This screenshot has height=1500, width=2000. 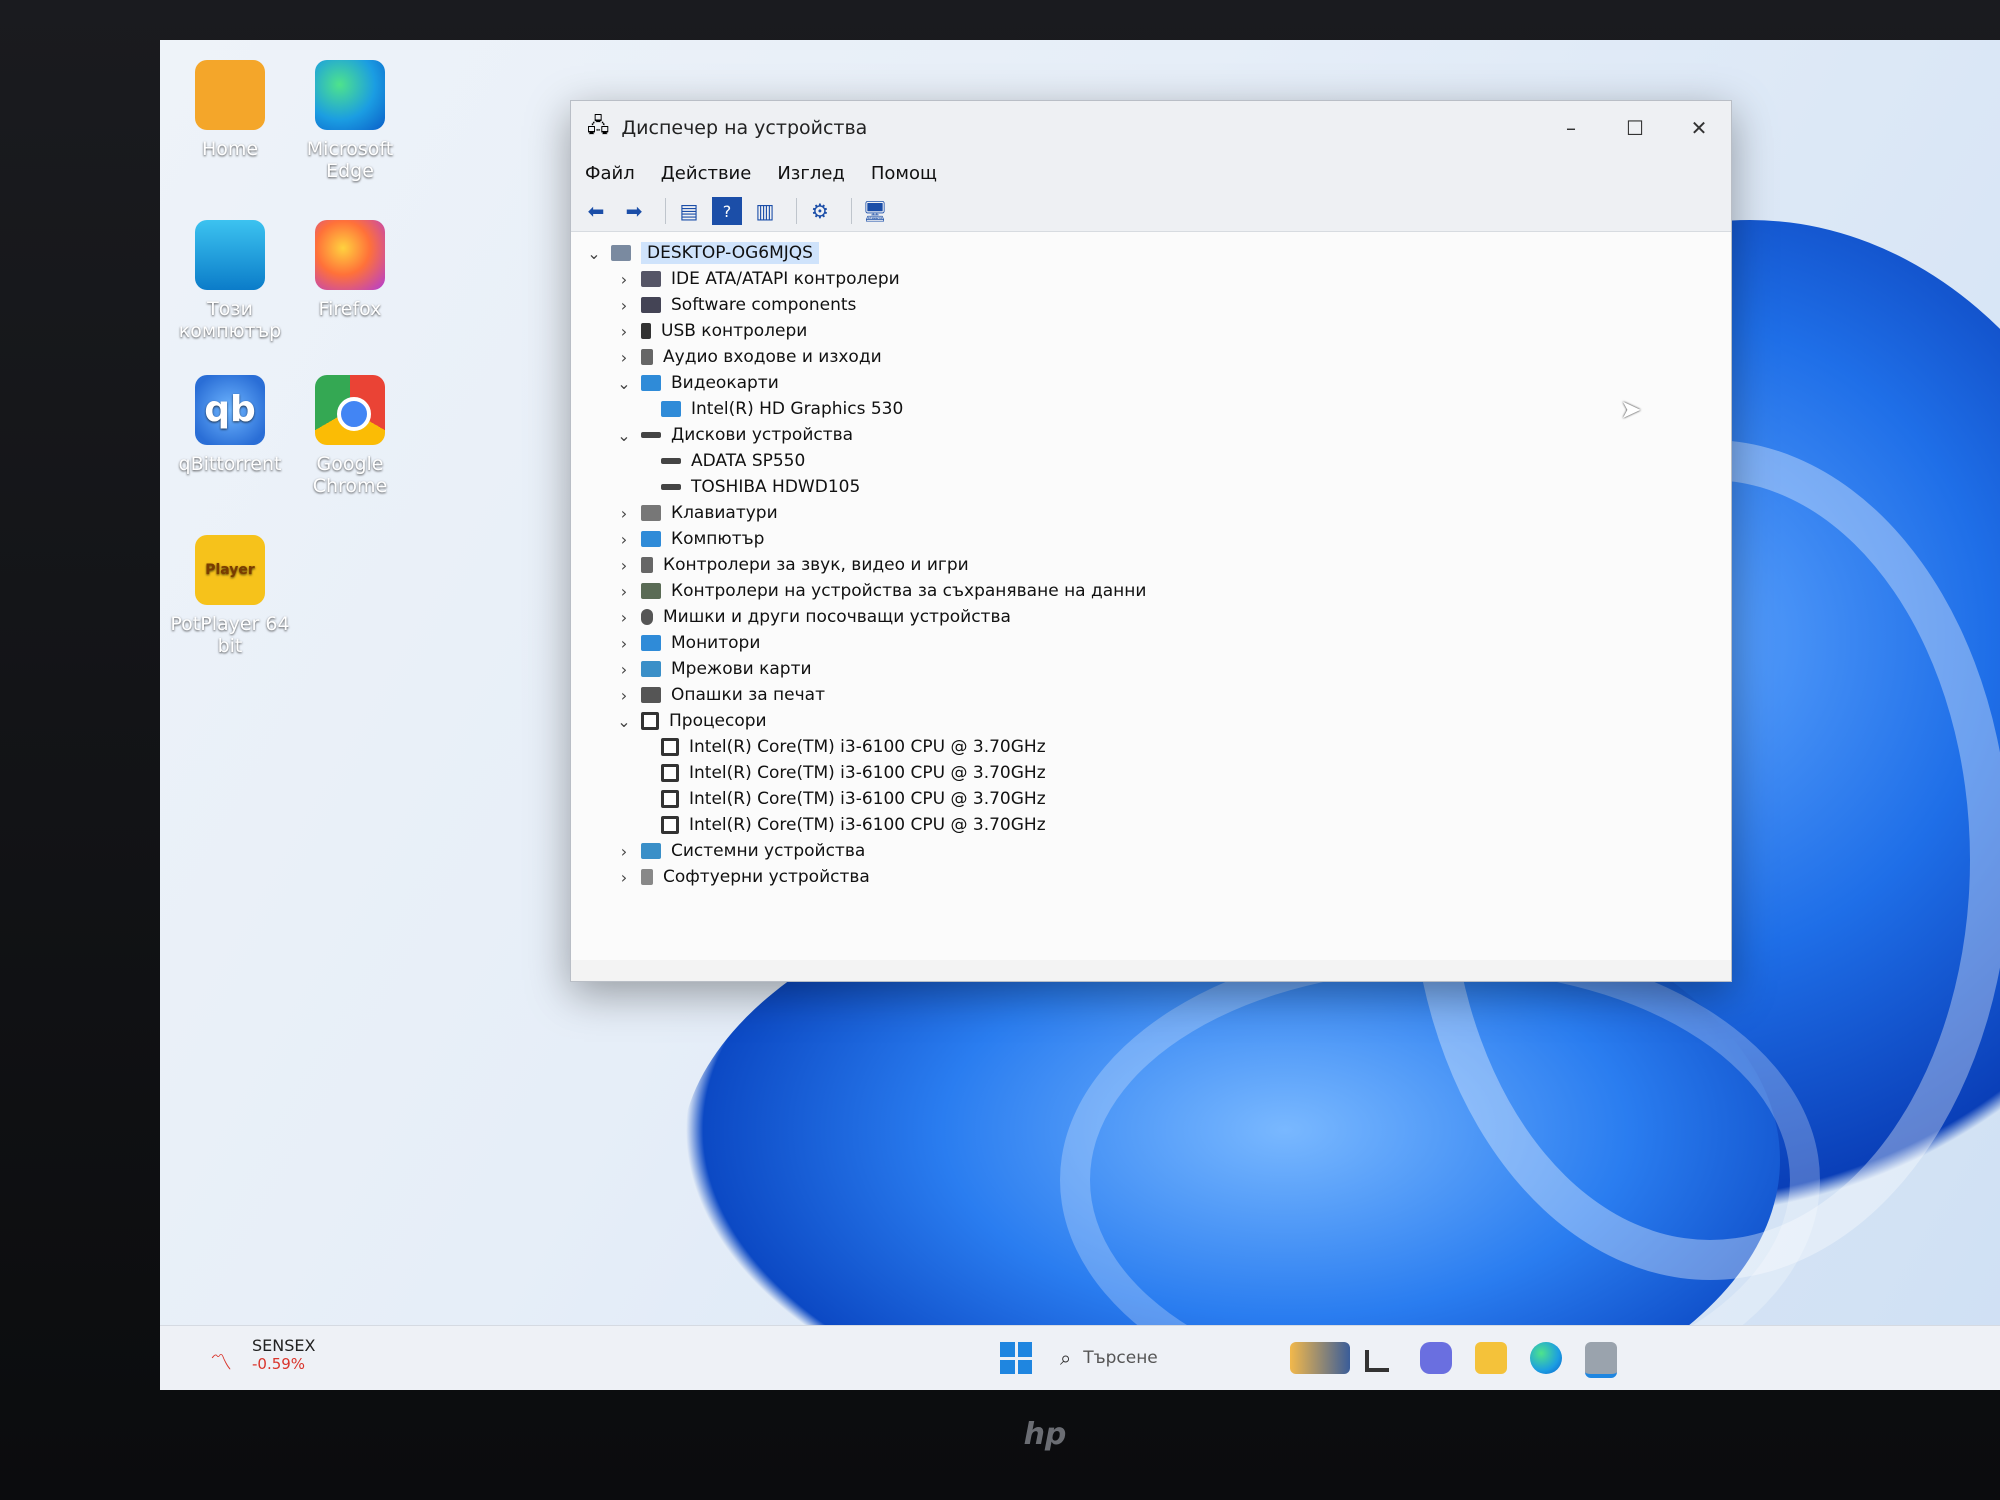 What do you see at coordinates (1151, 128) in the screenshot?
I see `window-titlebar: 🖧 Диспечер на устройства – ☐ ✕` at bounding box center [1151, 128].